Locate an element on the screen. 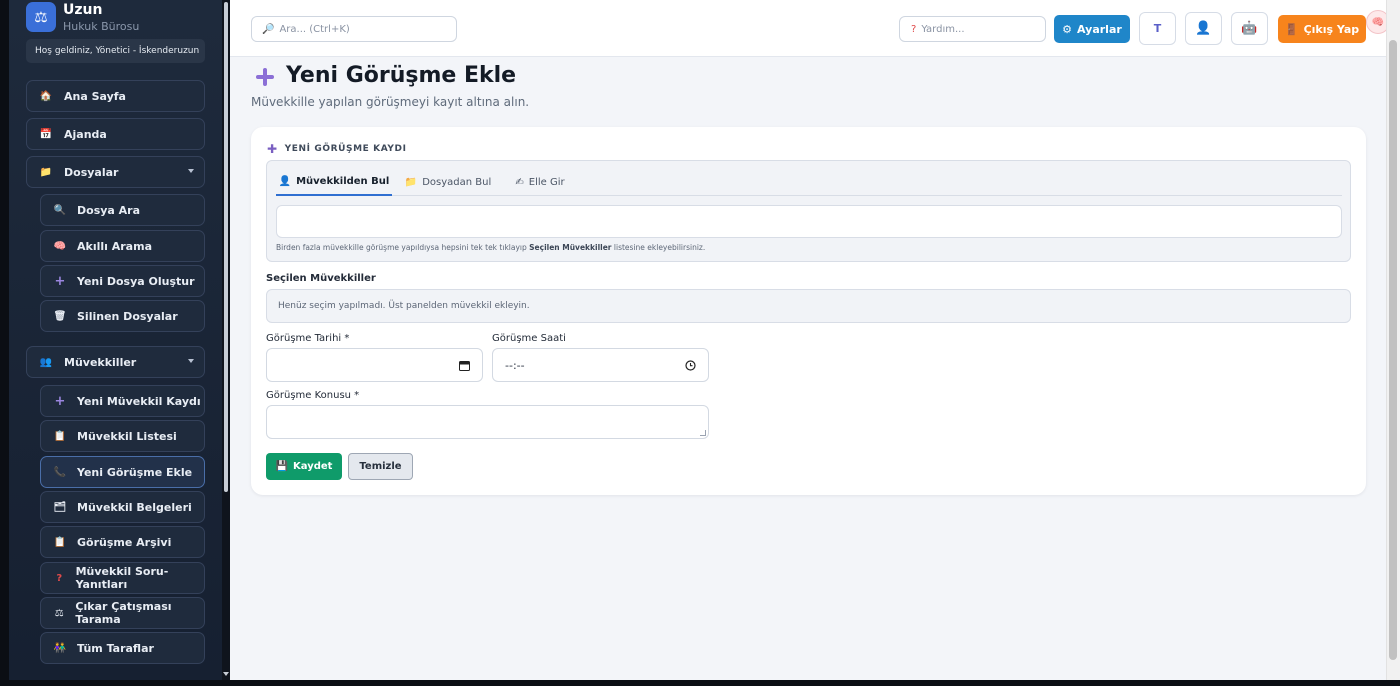 The image size is (1400, 686). hint-bold: Seçilen Müvekkiller is located at coordinates (570, 247).